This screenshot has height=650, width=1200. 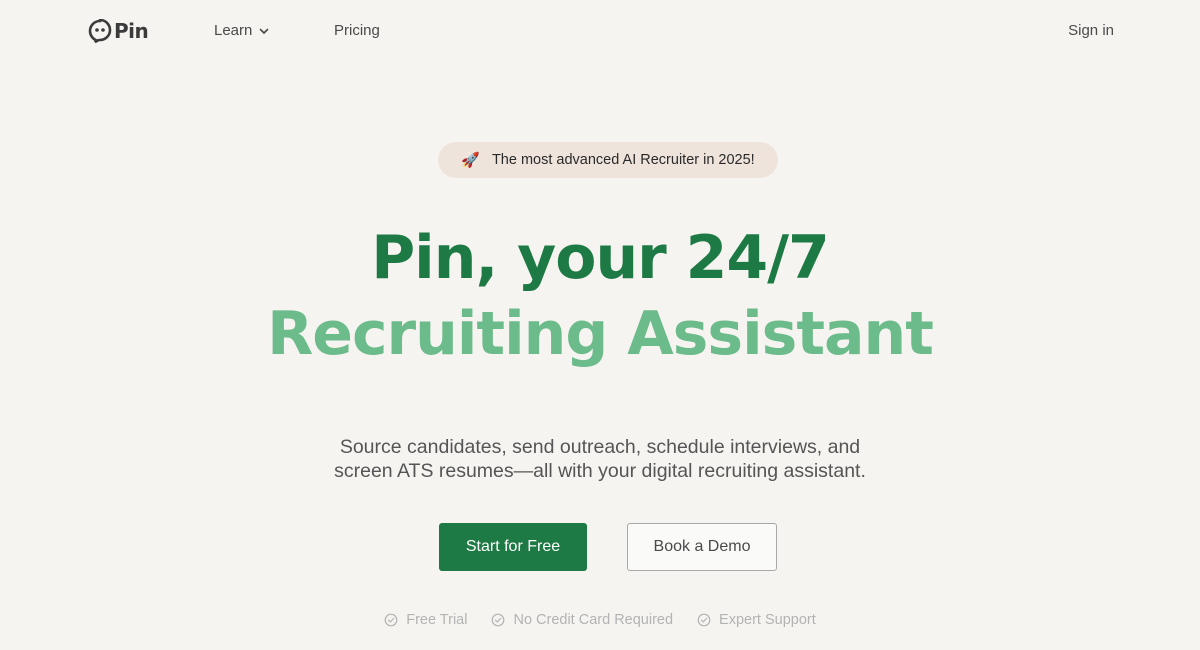 What do you see at coordinates (623, 160) in the screenshot?
I see `badge-text: The most advanced AI Recruiter in 2025!` at bounding box center [623, 160].